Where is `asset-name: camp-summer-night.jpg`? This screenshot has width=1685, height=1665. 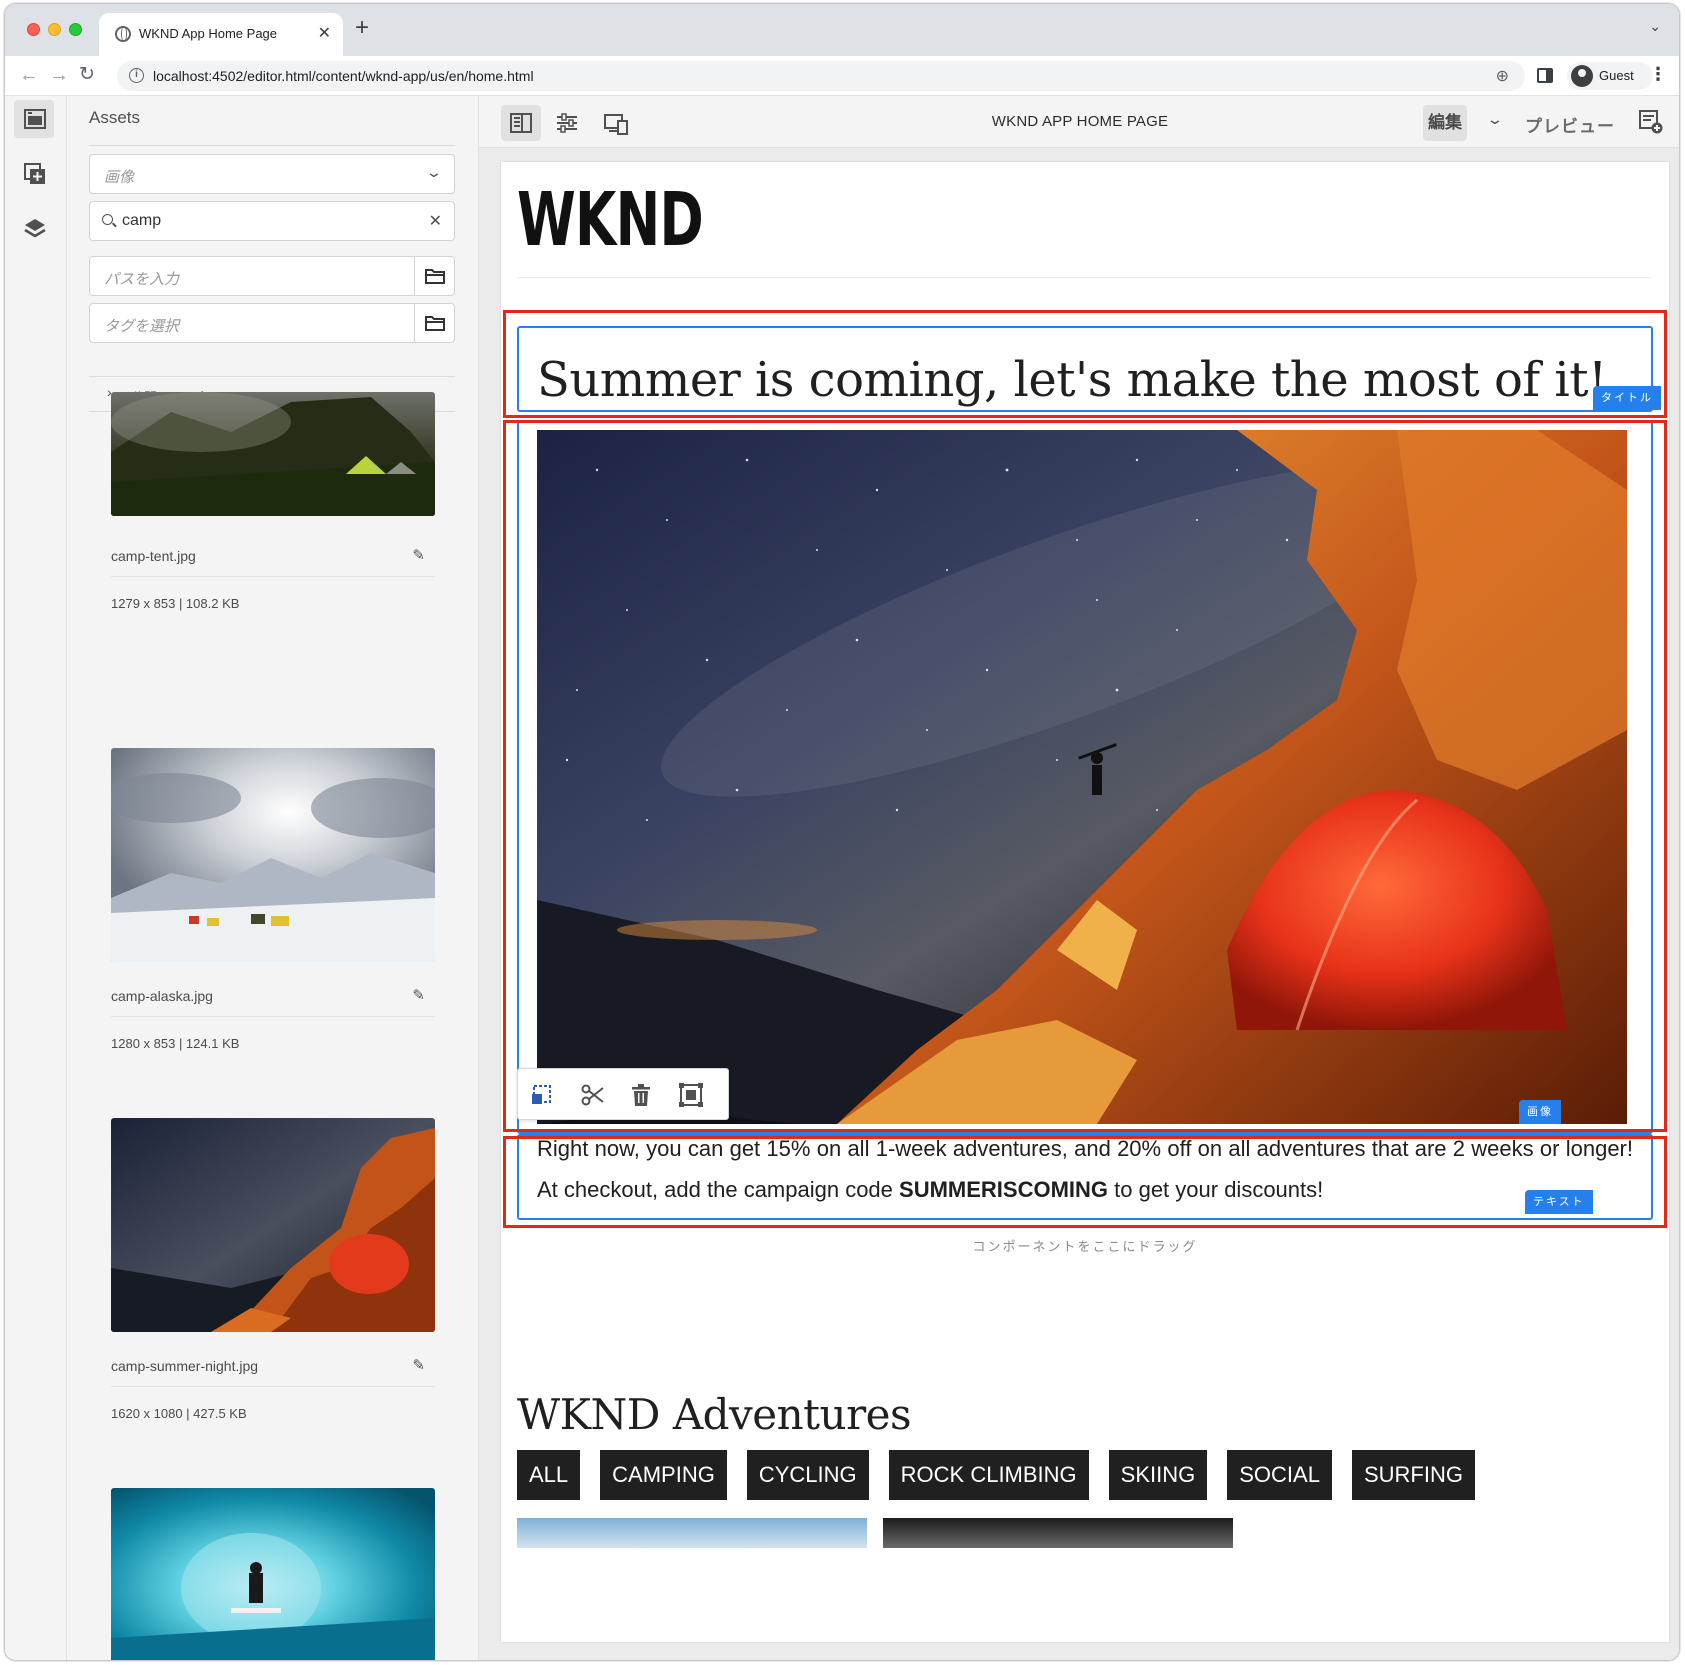
asset-name: camp-summer-night.jpg is located at coordinates (185, 1366).